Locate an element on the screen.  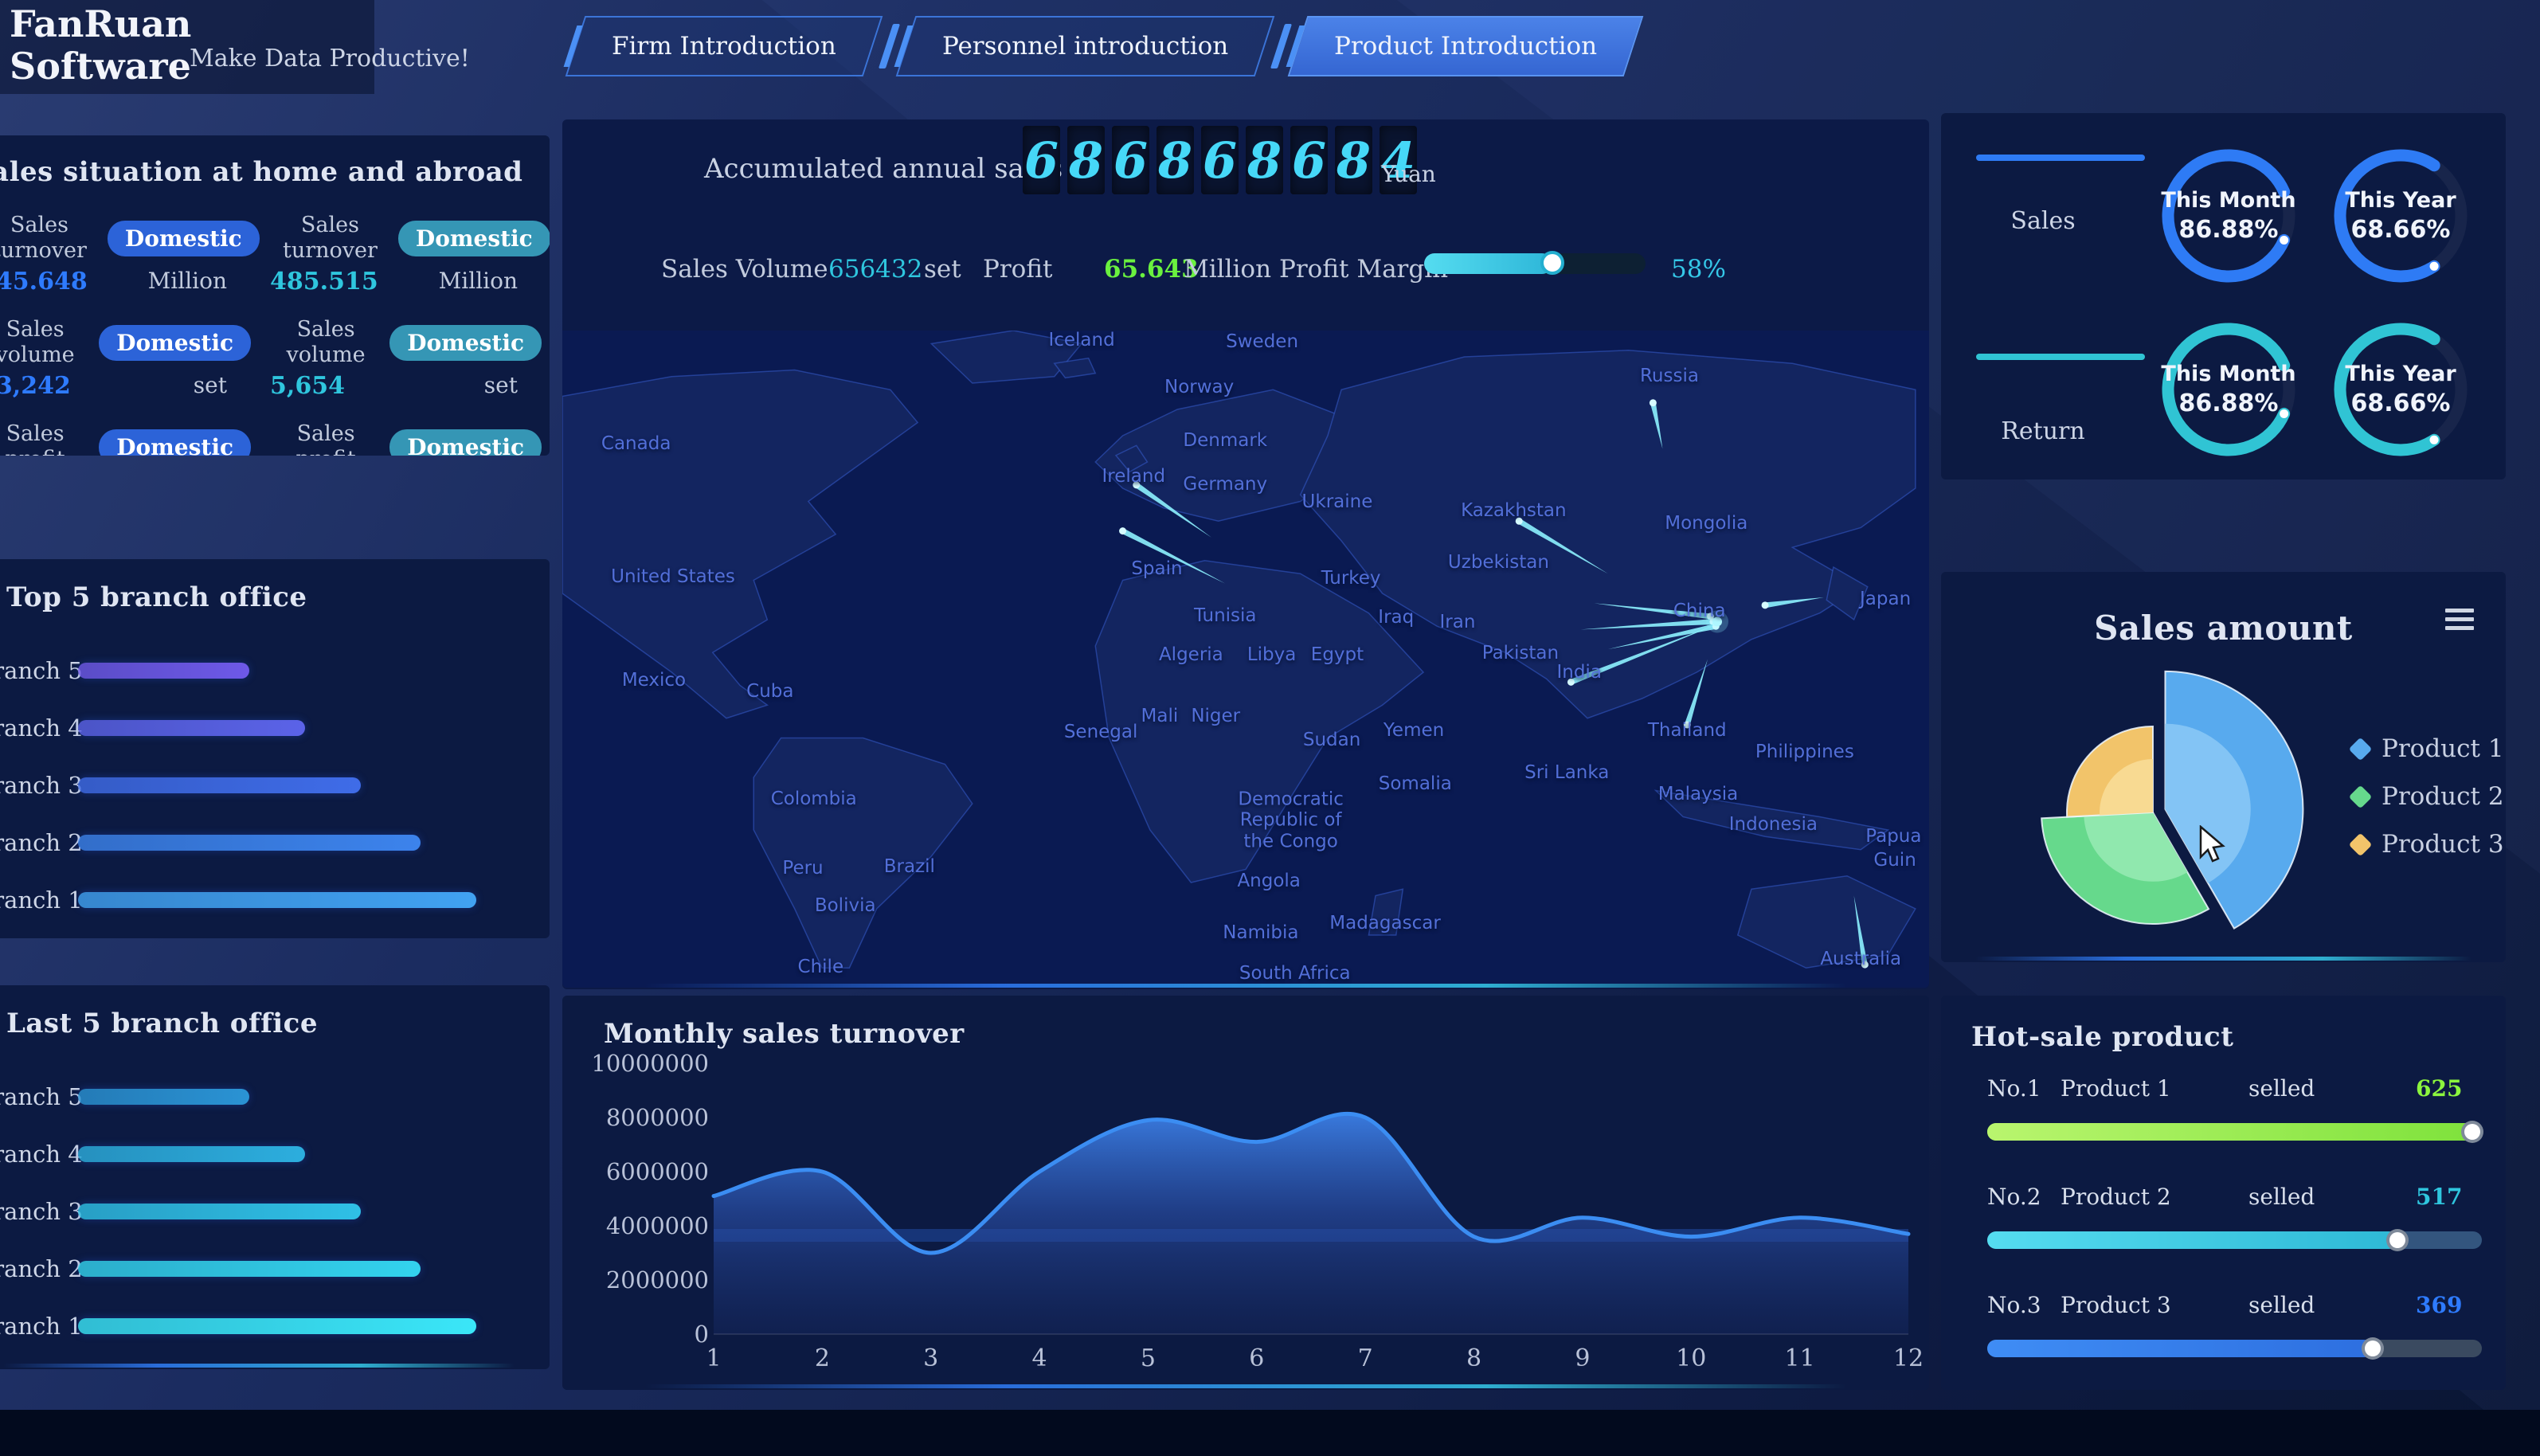
sales-volume-unit: set is located at coordinates (942, 269).